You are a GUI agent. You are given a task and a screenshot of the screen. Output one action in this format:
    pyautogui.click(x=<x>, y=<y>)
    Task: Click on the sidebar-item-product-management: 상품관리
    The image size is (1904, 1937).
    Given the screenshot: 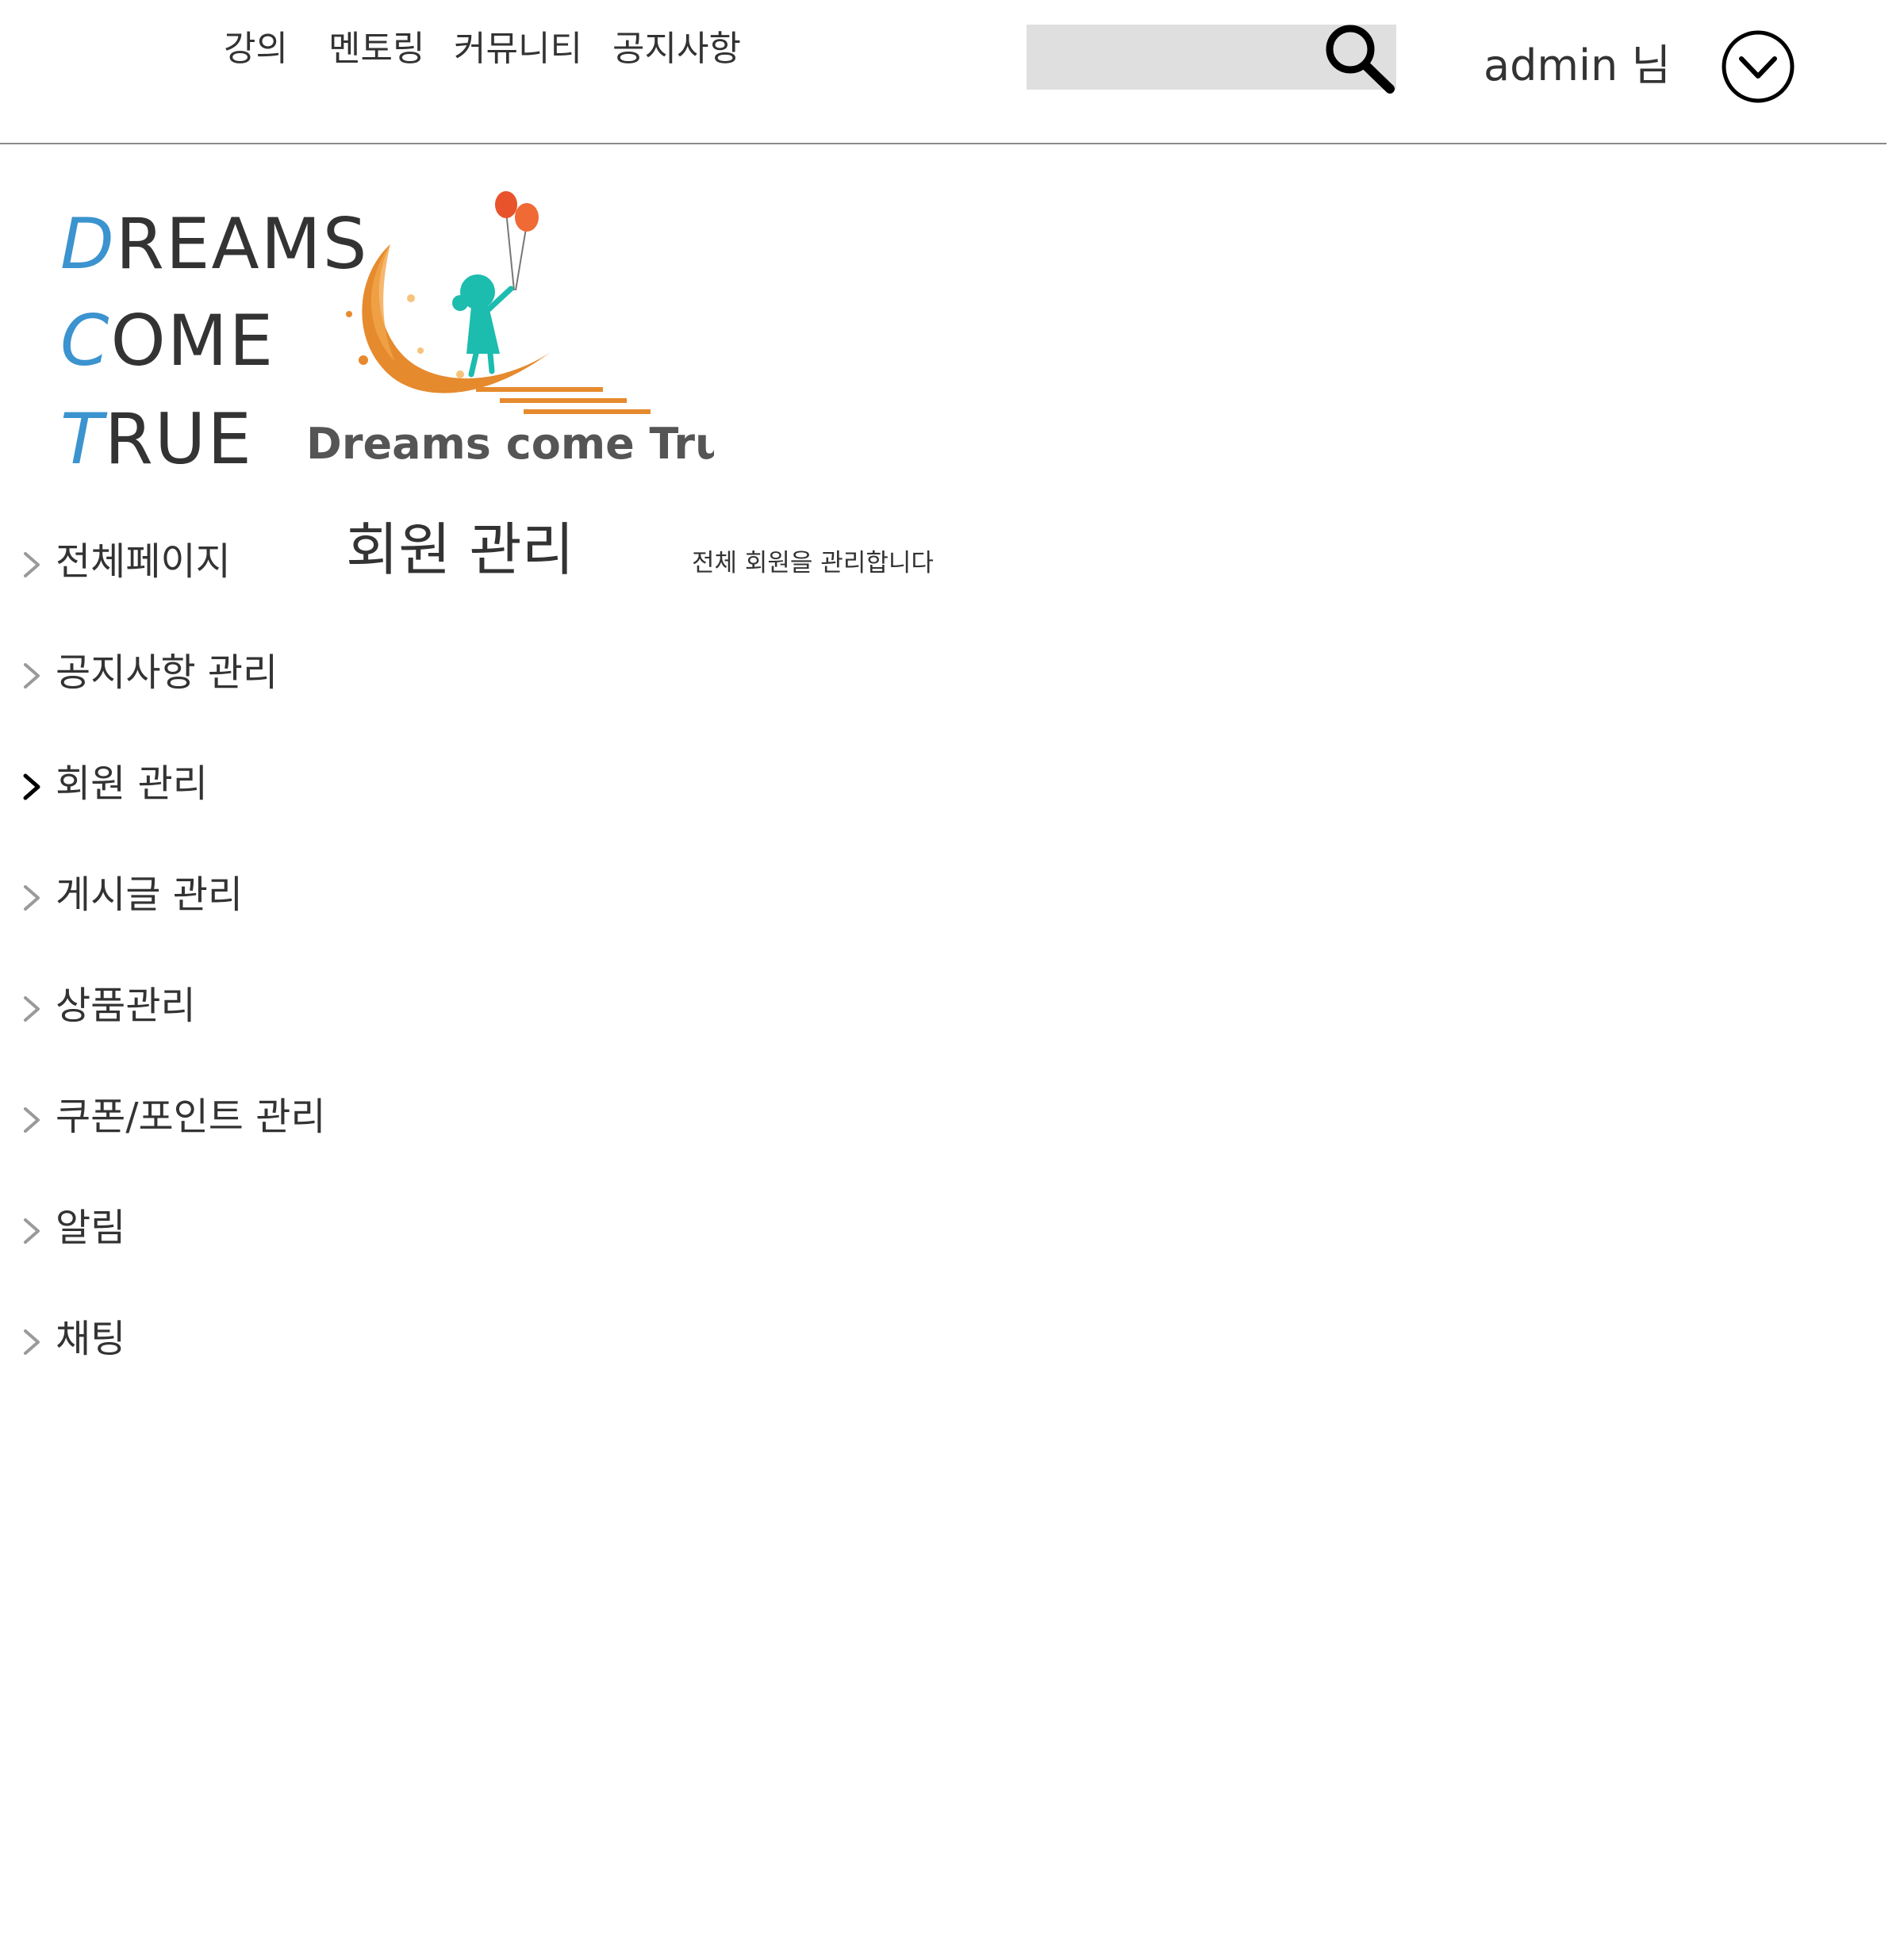 What is the action you would take?
    pyautogui.click(x=184, y=1006)
    